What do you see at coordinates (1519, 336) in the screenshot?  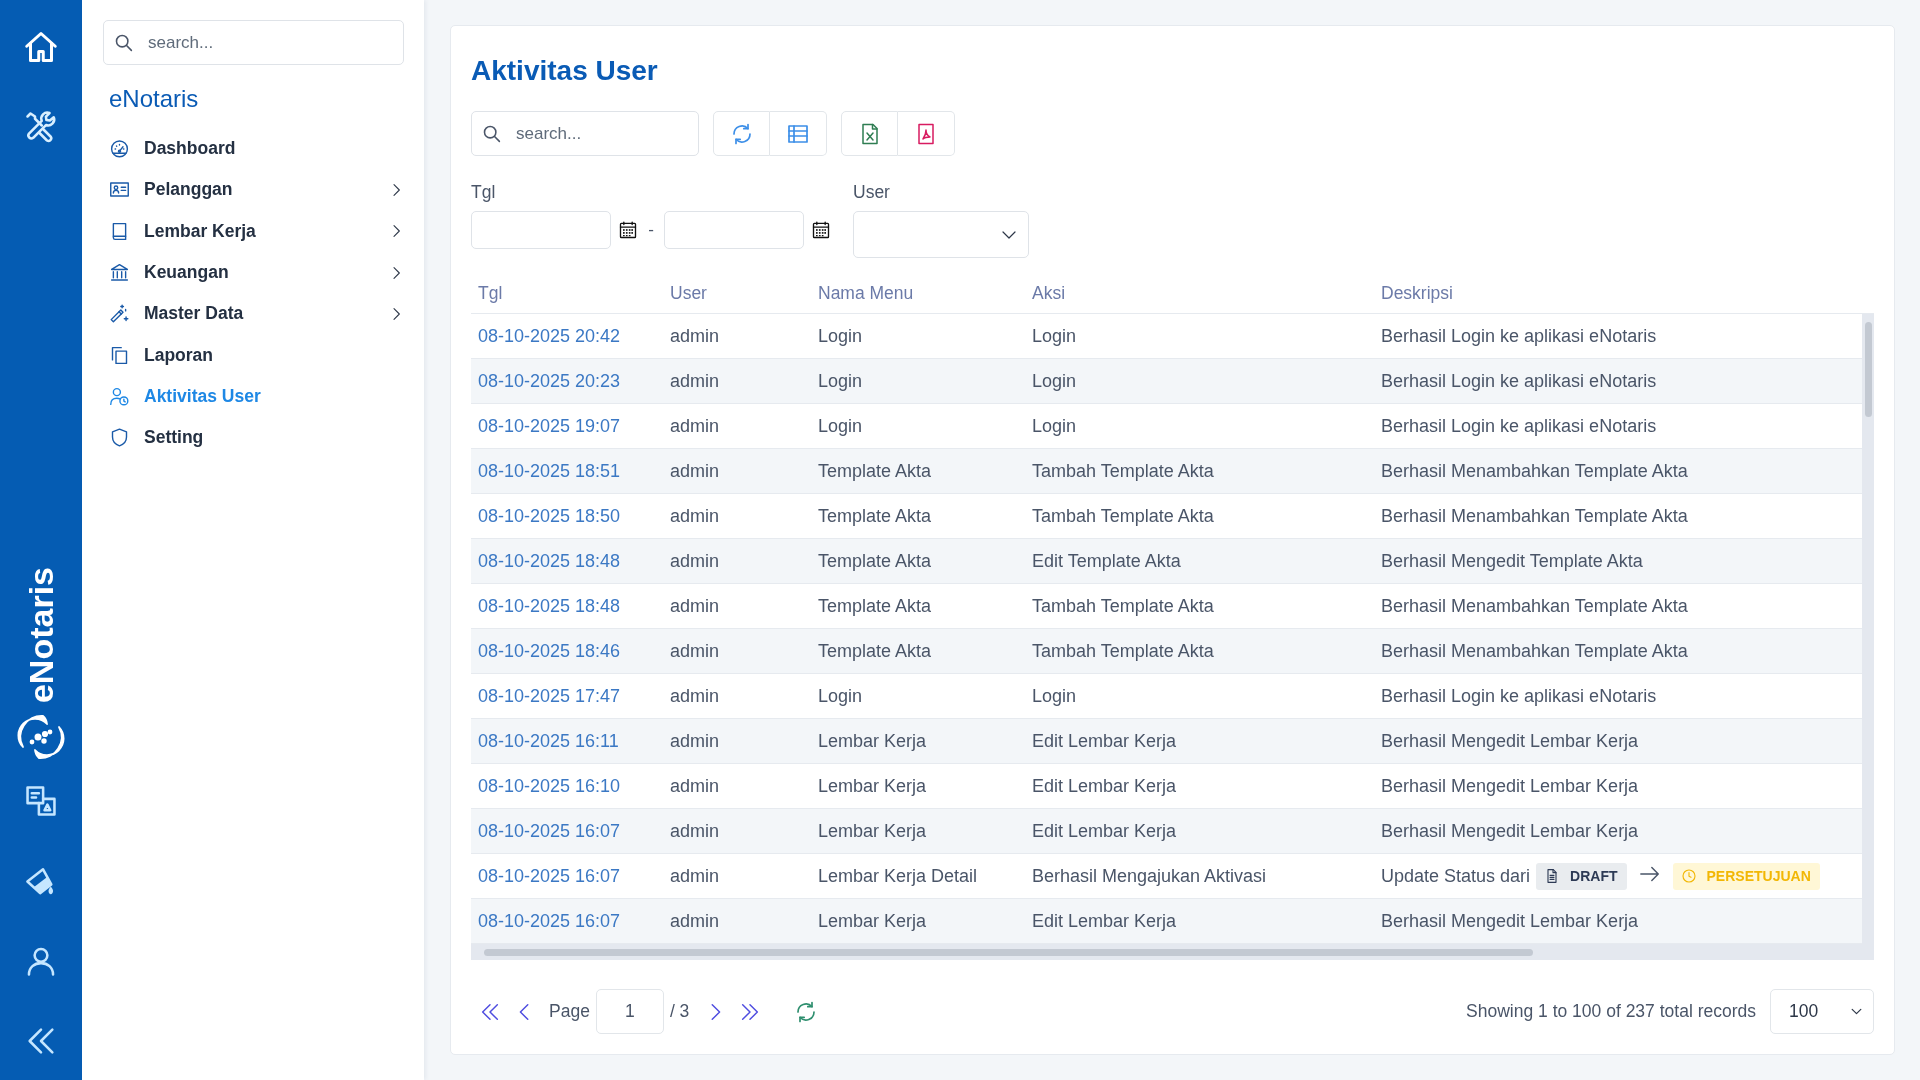 I see `table-cell-text: Berhasil Login ke aplikasi eNotaris` at bounding box center [1519, 336].